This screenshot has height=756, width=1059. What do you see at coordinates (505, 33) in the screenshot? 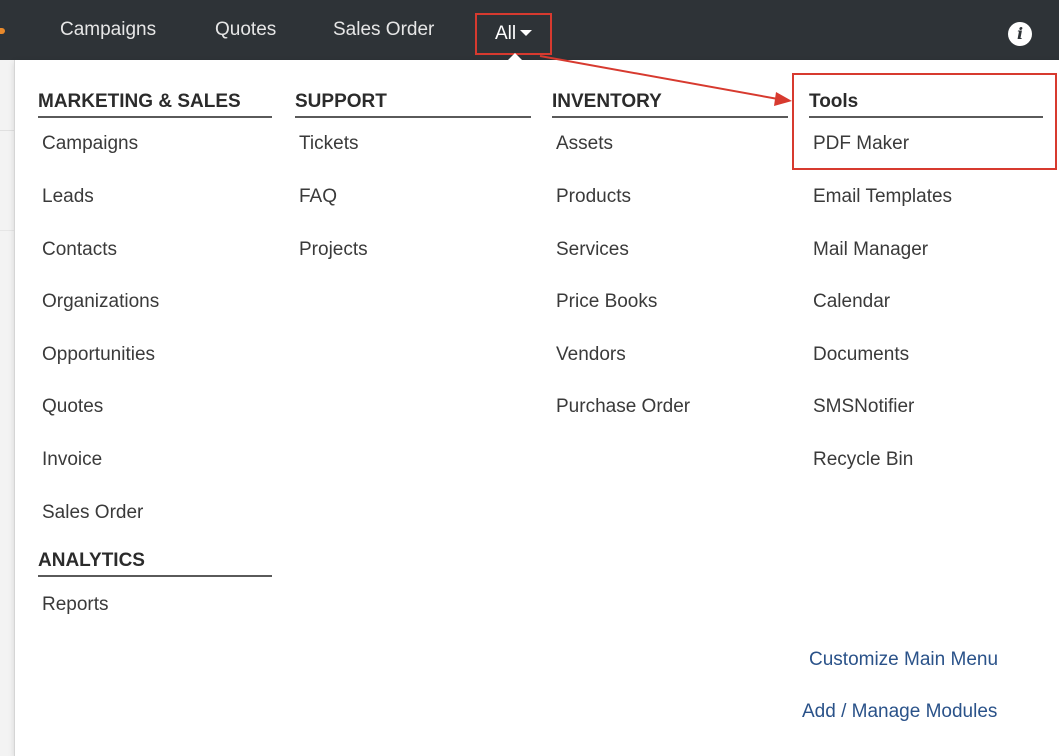
I see `nav-all-label: All` at bounding box center [505, 33].